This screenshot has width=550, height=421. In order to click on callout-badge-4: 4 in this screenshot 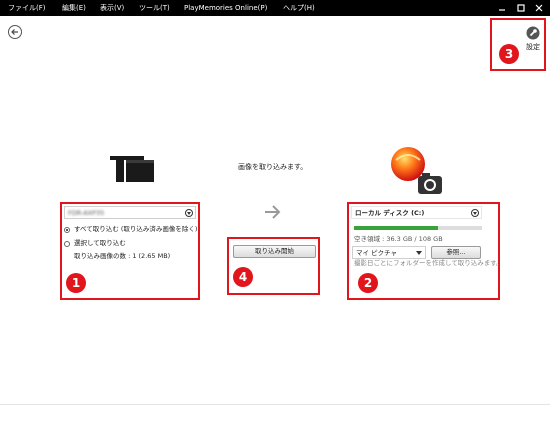, I will do `click(243, 277)`.